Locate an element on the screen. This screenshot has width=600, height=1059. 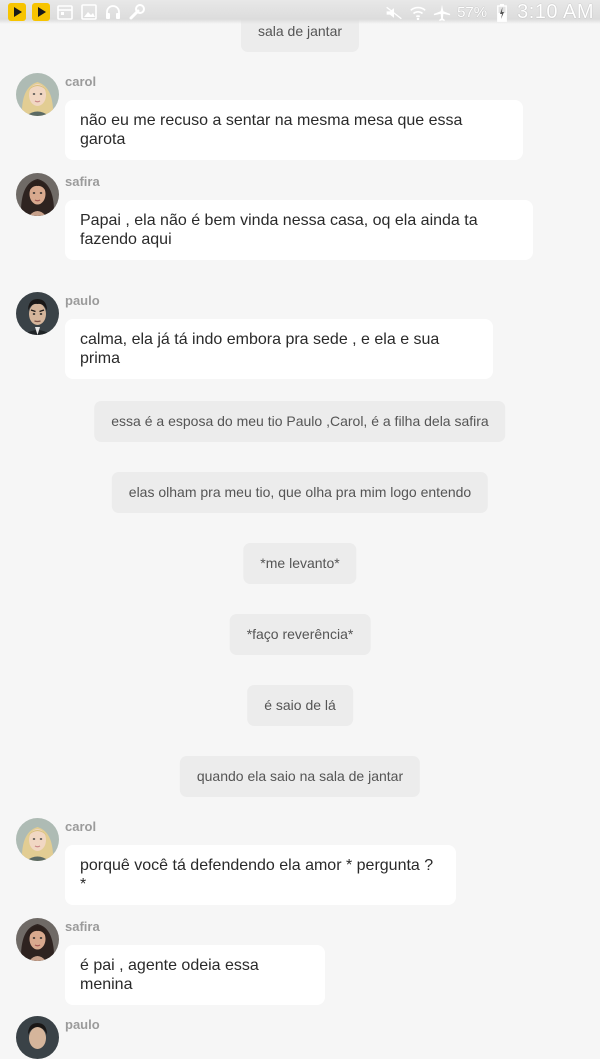
narration-bubble: *me levanto* is located at coordinates (300, 563).